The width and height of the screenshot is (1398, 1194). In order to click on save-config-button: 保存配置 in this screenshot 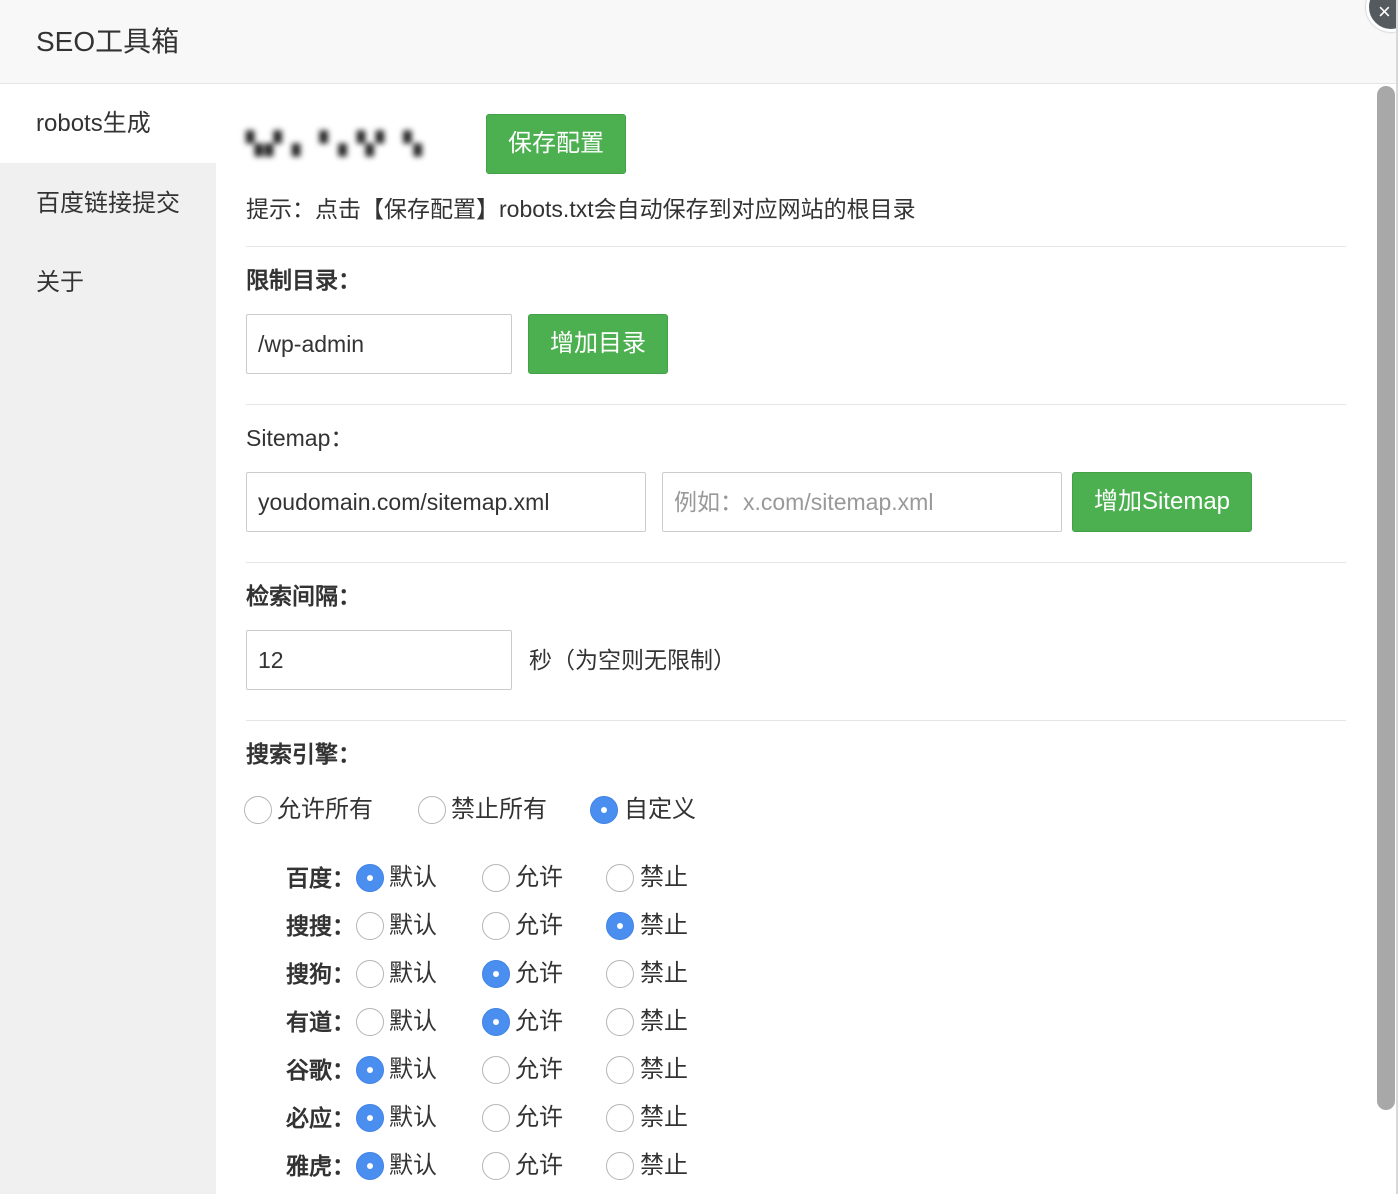, I will do `click(556, 144)`.